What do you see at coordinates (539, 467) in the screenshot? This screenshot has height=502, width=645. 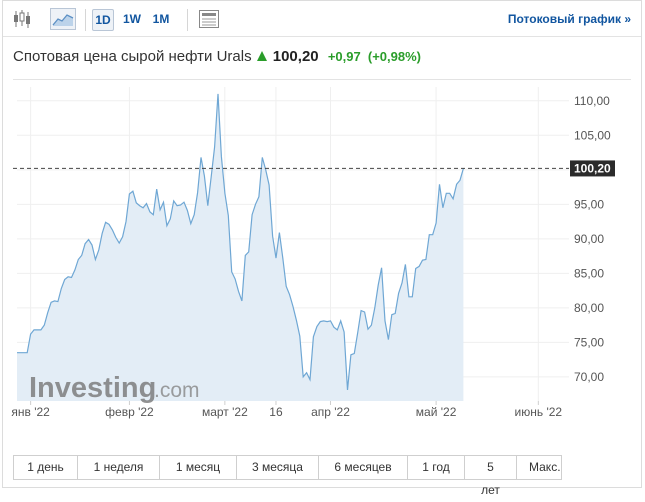 I see `range-max-button: Макс.` at bounding box center [539, 467].